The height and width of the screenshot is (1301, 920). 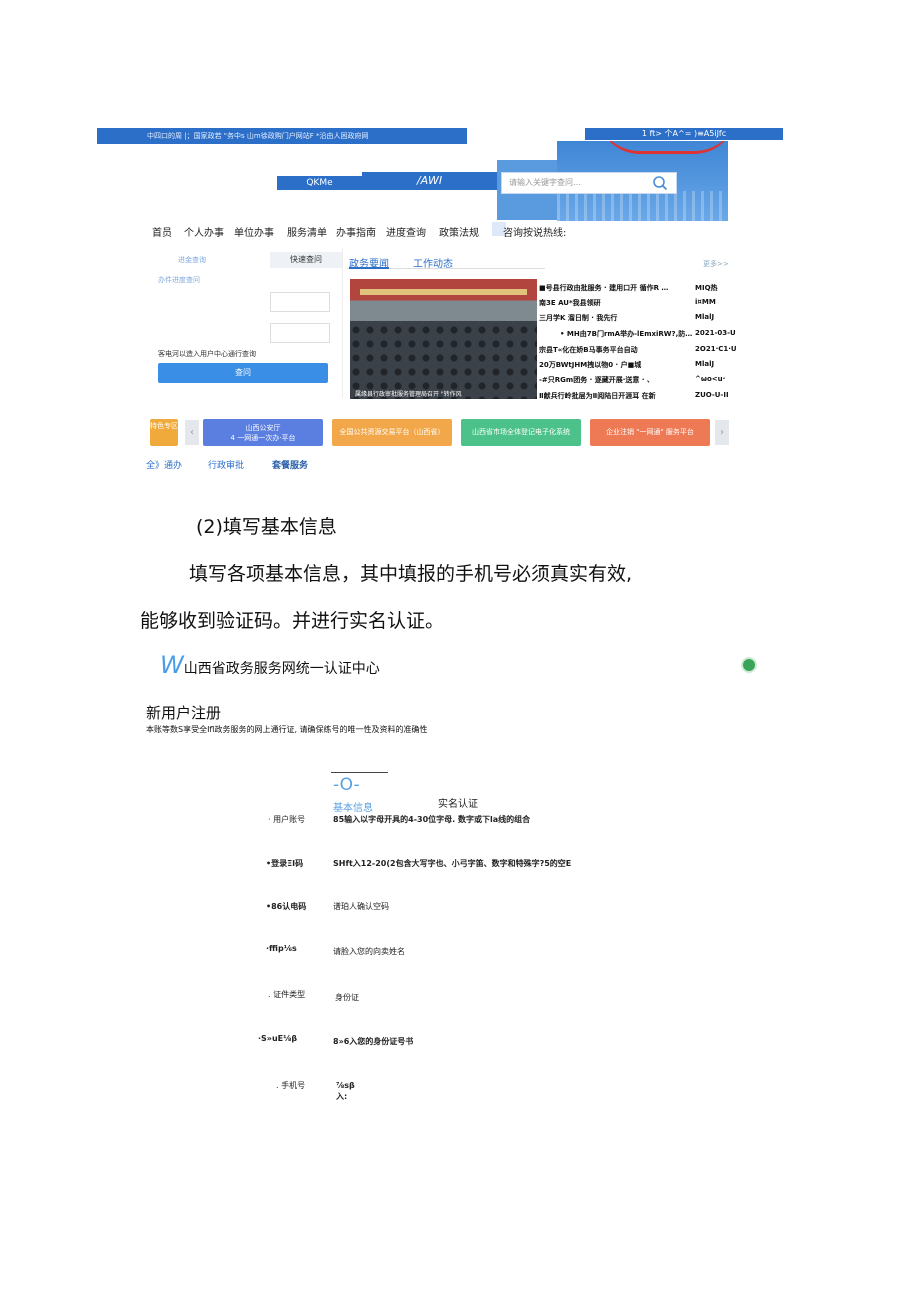 What do you see at coordinates (281, 948) in the screenshot?
I see `label-real-name: ·ffip⅙s` at bounding box center [281, 948].